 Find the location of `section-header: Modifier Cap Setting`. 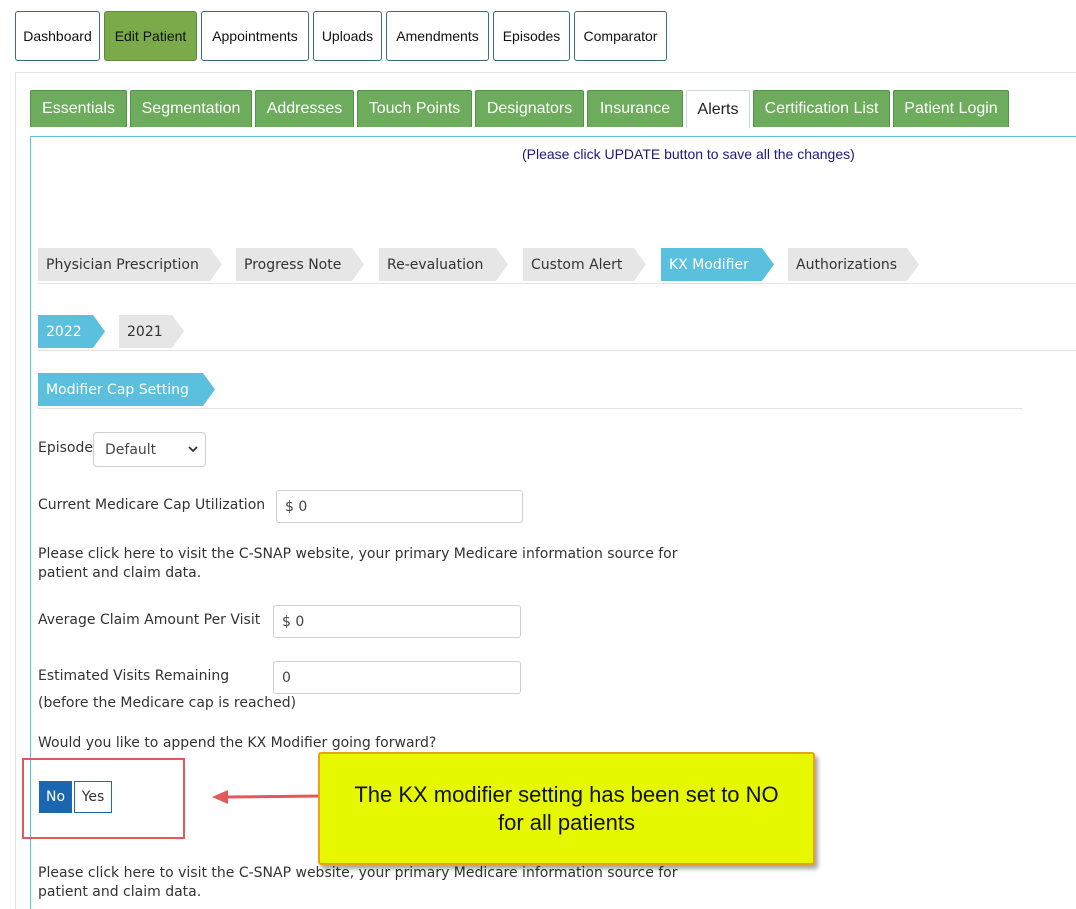

section-header: Modifier Cap Setting is located at coordinates (126, 389).